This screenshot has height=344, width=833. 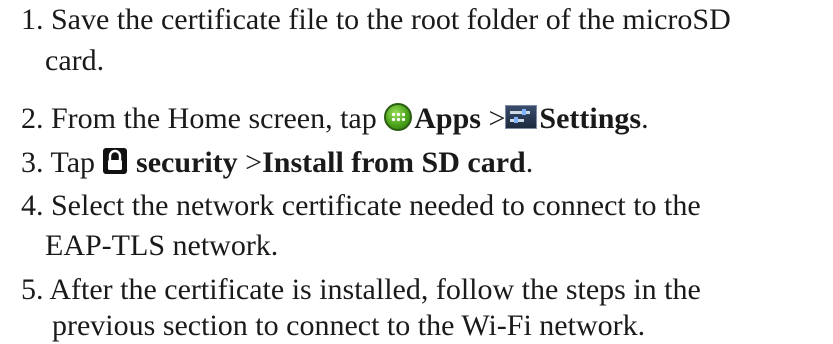 What do you see at coordinates (529, 162) in the screenshot?
I see `step-3-end: .` at bounding box center [529, 162].